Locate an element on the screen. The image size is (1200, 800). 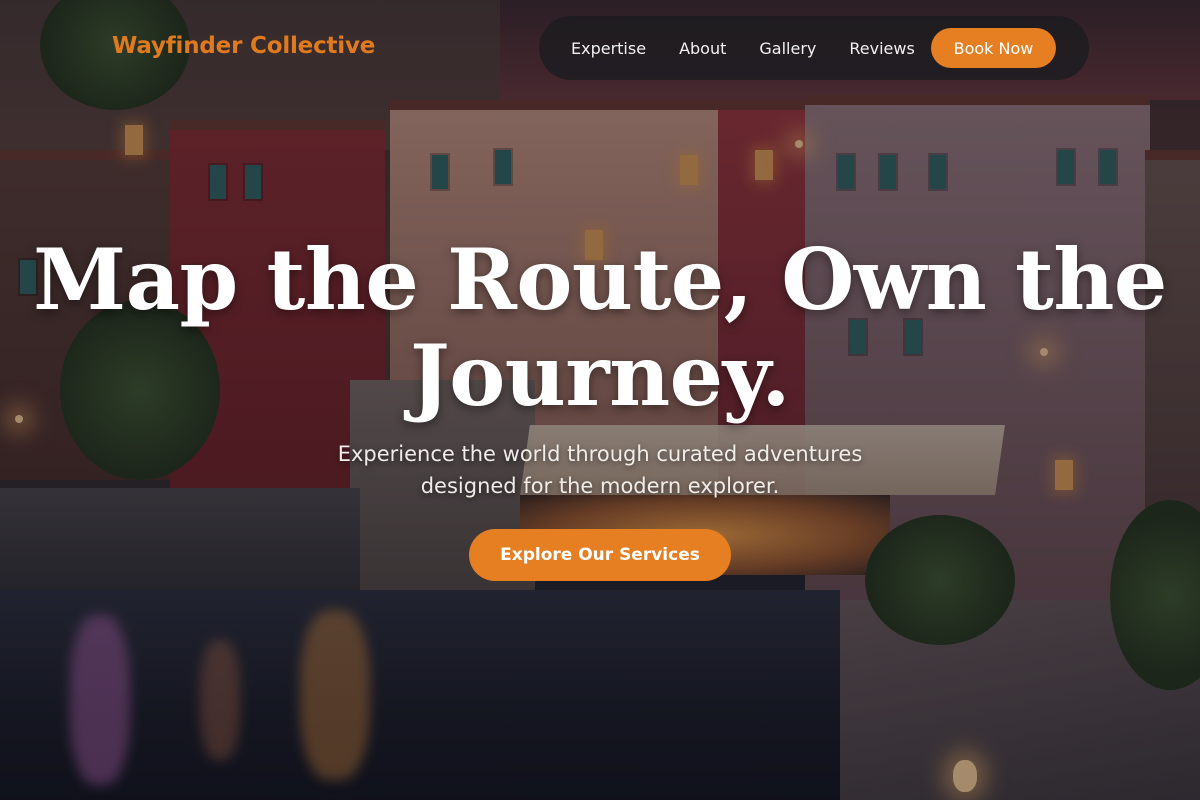
brand-logo: Wayfinder Collective is located at coordinates (243, 46).